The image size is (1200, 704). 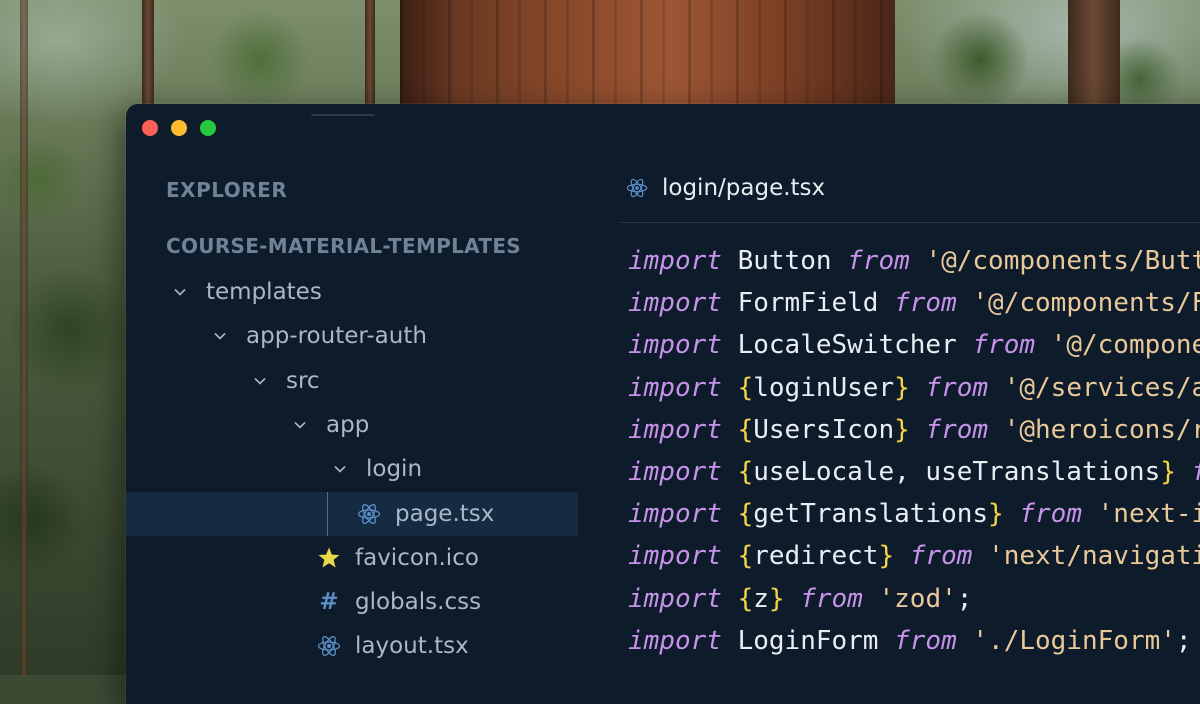 What do you see at coordinates (352, 381) in the screenshot?
I see `tree-item-src: src` at bounding box center [352, 381].